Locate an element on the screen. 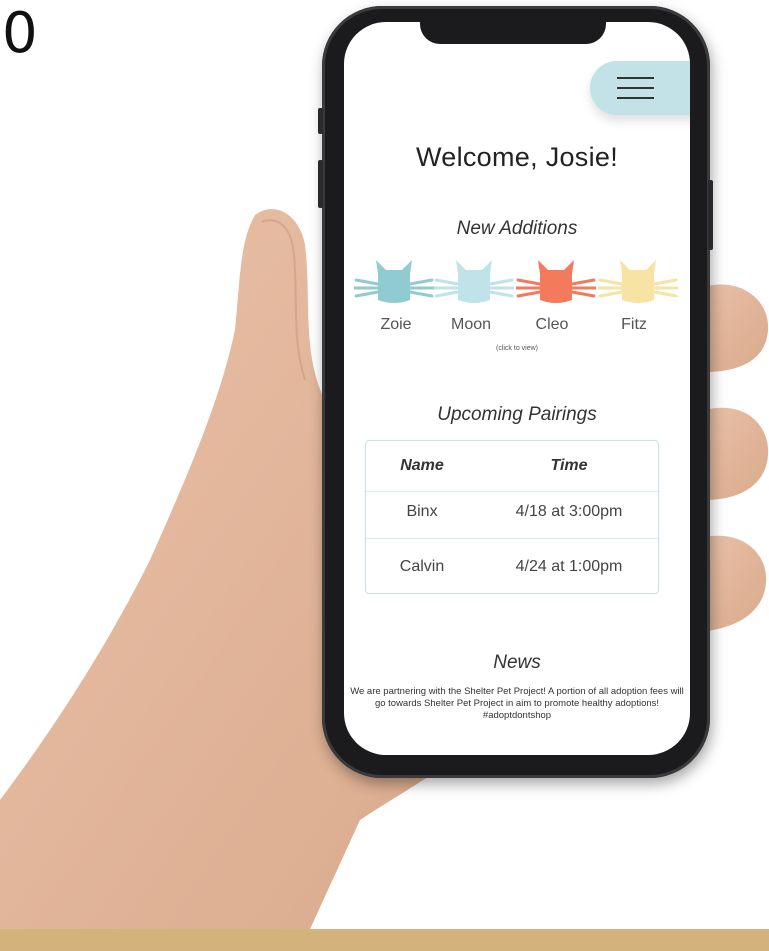  cat-icon-zoie is located at coordinates (394, 281).